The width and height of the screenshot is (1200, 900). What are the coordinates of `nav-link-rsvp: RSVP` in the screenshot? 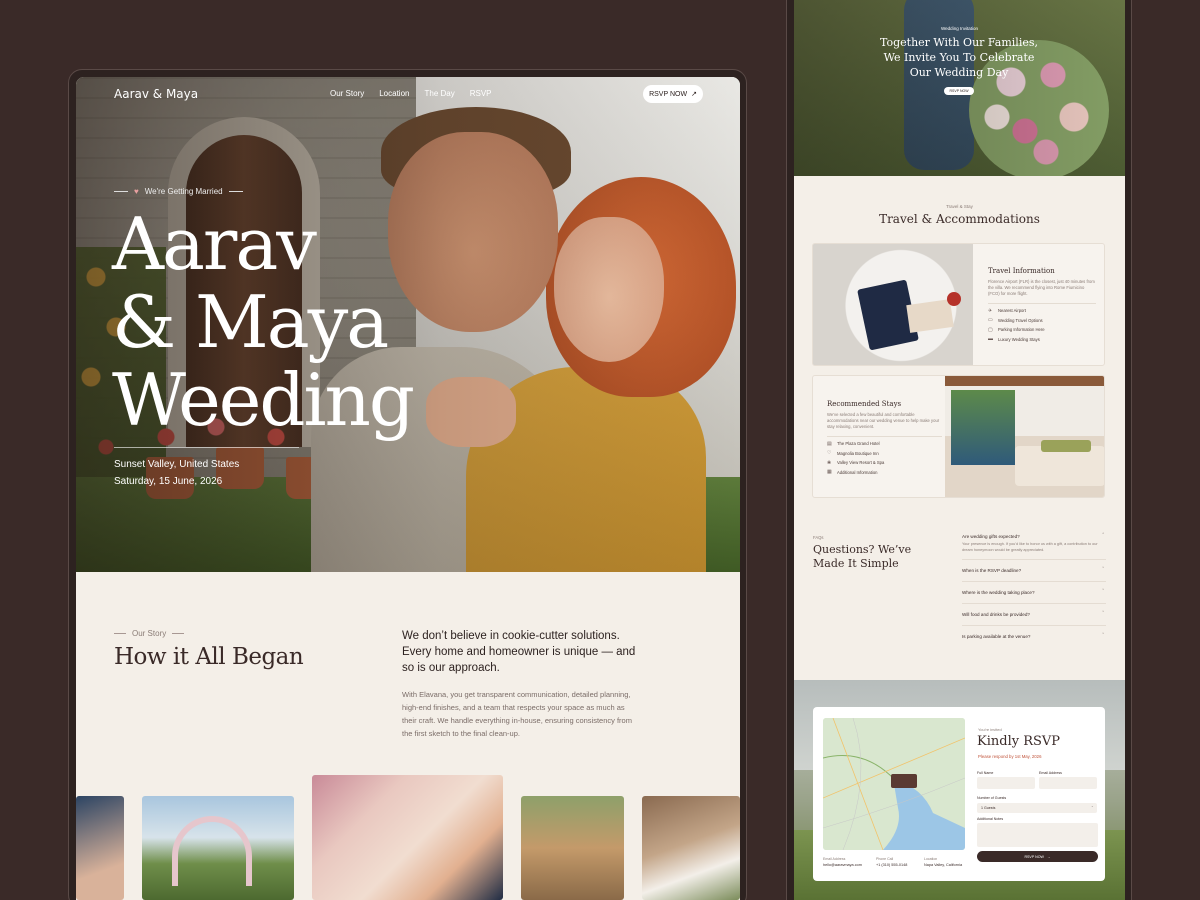 It's located at (481, 93).